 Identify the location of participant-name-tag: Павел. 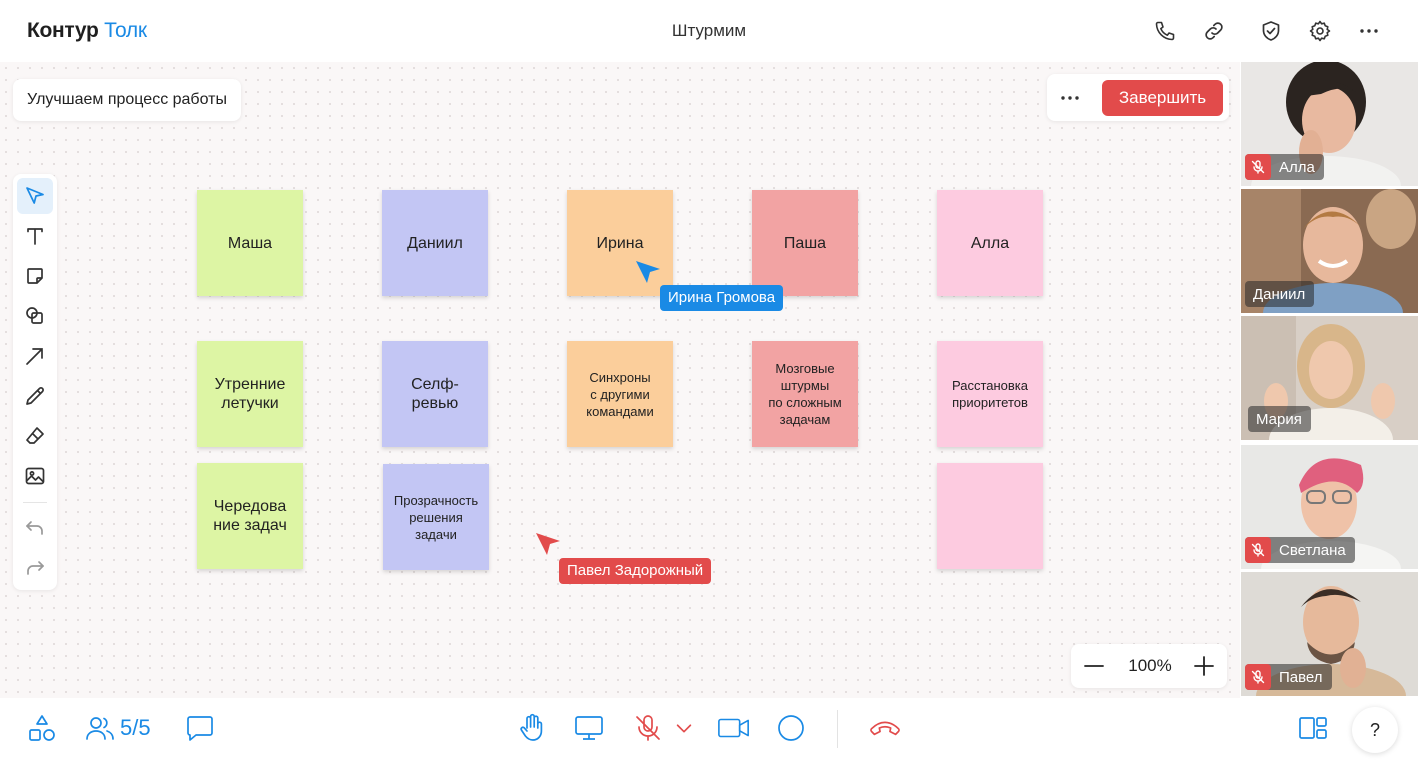
(1288, 677).